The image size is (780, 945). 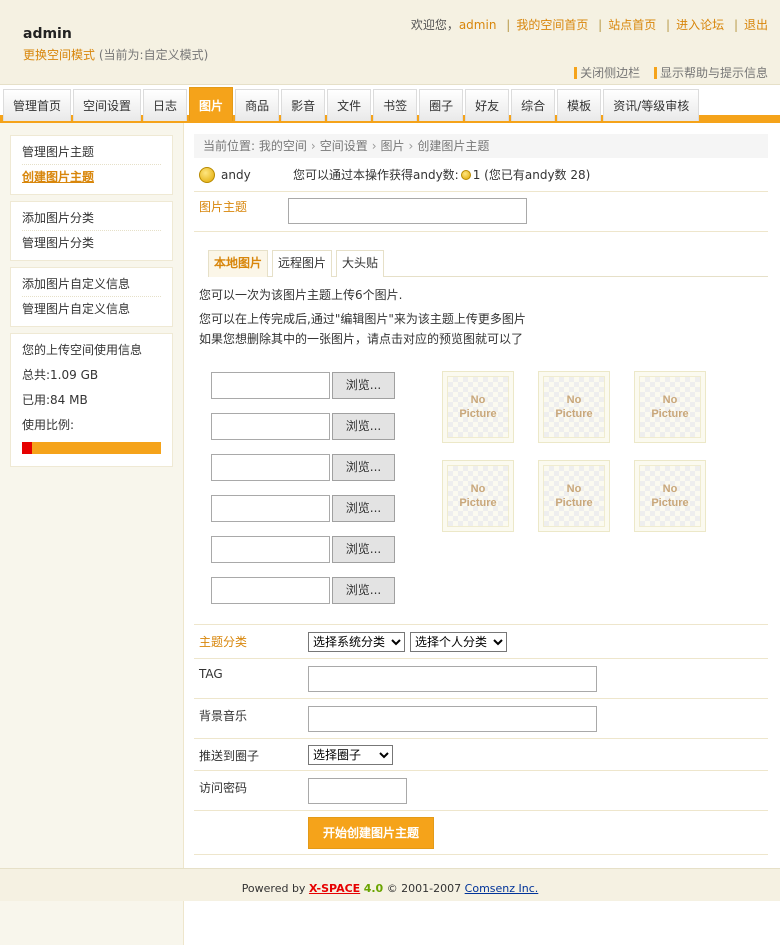 What do you see at coordinates (37, 105) in the screenshot?
I see `tab-manage-home: 管理首页` at bounding box center [37, 105].